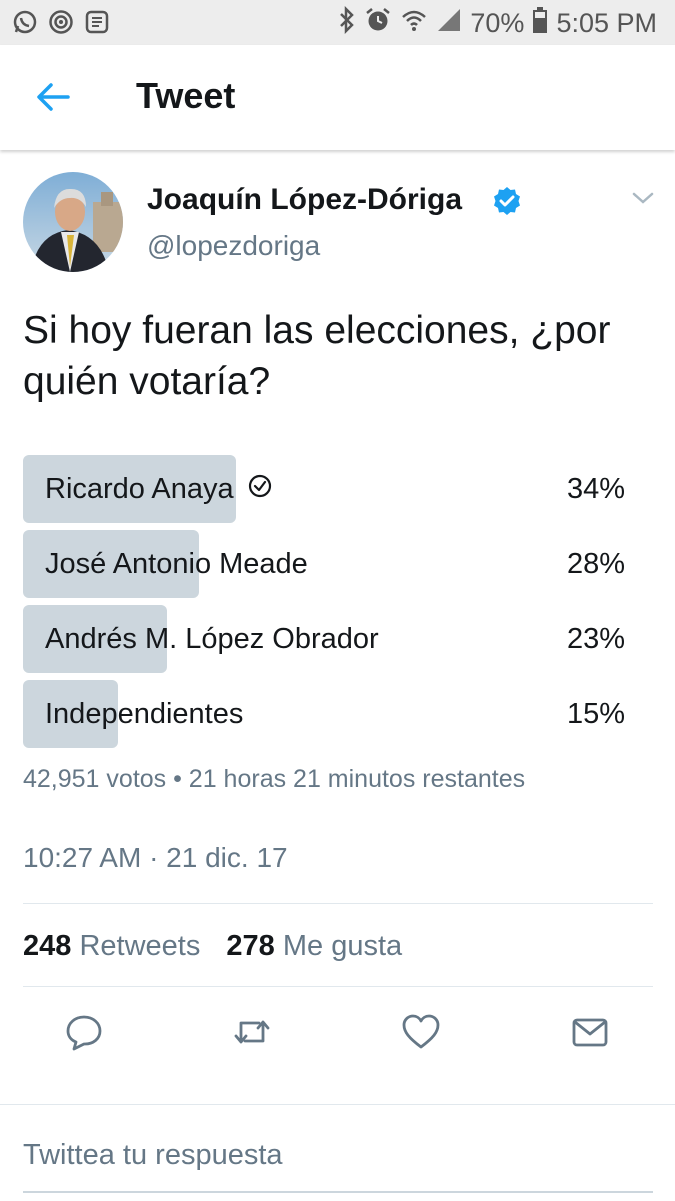 This screenshot has width=675, height=1201. What do you see at coordinates (338, 1192) in the screenshot?
I see `reply-underline` at bounding box center [338, 1192].